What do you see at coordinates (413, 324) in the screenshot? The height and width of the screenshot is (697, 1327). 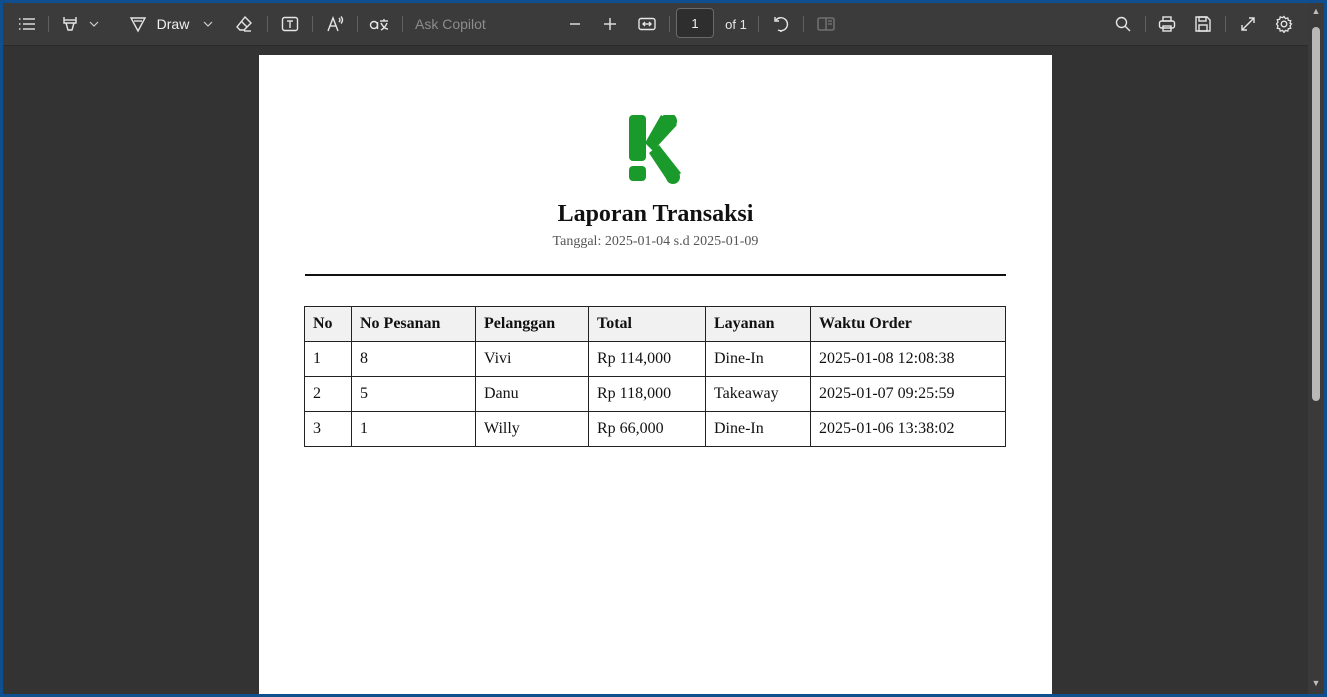 I see `header-no-pesanan: No Pesanan` at bounding box center [413, 324].